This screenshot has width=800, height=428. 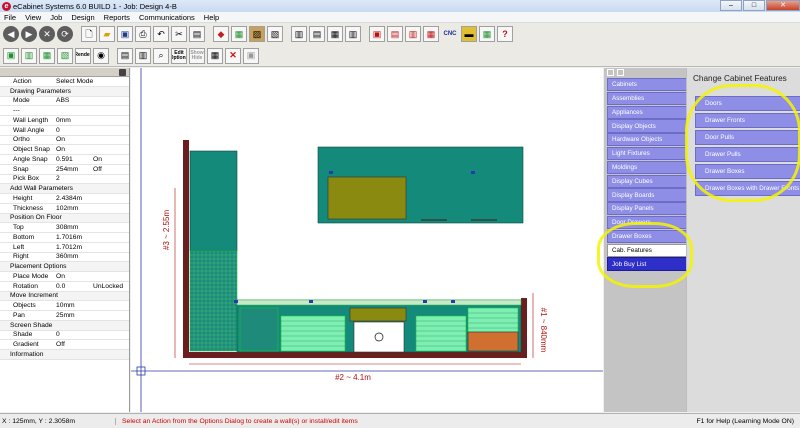 I want to click on property-value: 308mm, so click(x=74, y=227).